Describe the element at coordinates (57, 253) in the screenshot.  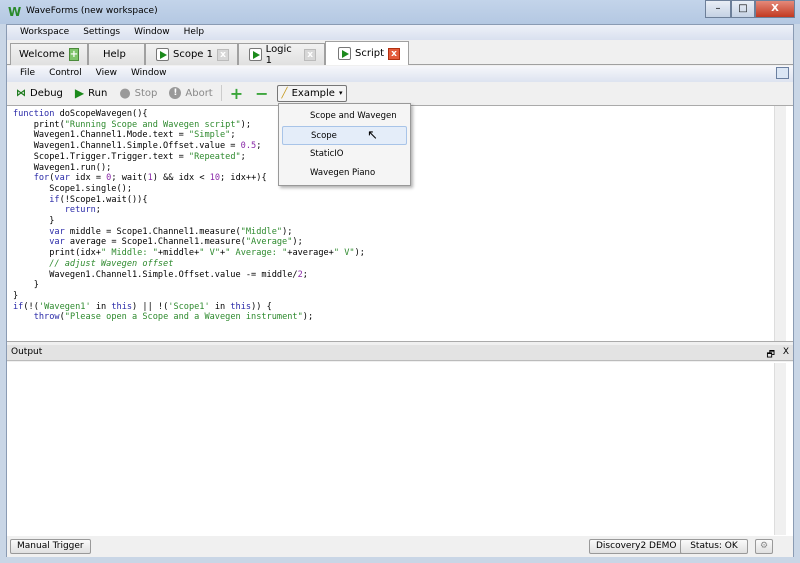
I see `code-token: print(idx+` at that location.